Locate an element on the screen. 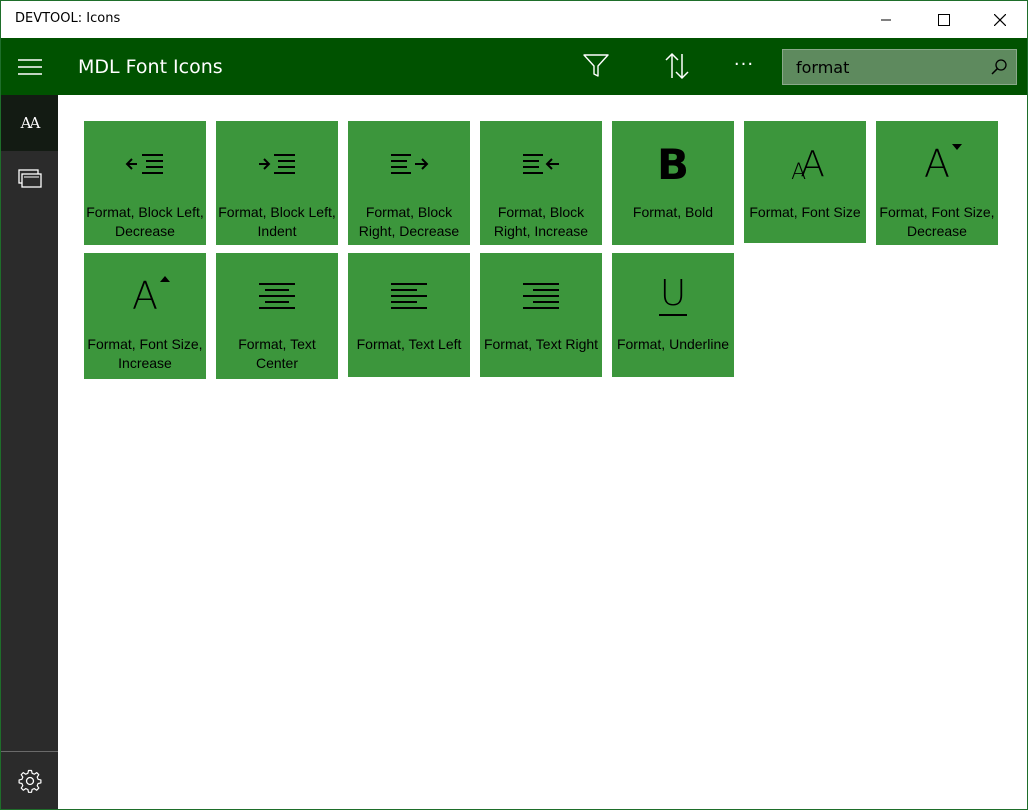 The width and height of the screenshot is (1028, 810). images-icon is located at coordinates (29, 178).